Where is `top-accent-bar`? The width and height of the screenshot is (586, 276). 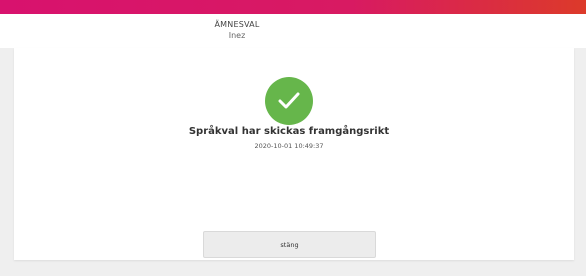 top-accent-bar is located at coordinates (293, 7).